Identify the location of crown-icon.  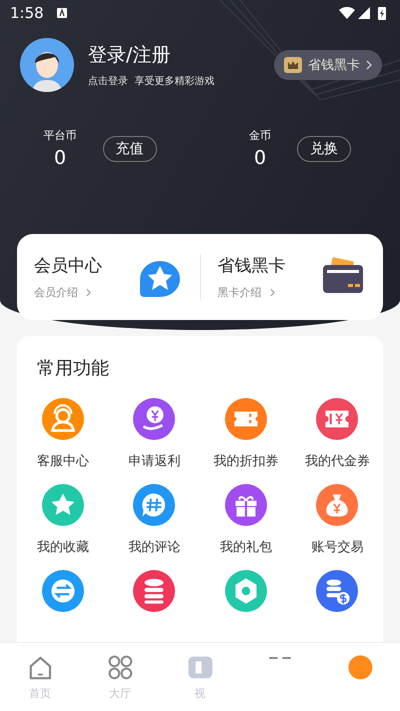
(293, 65).